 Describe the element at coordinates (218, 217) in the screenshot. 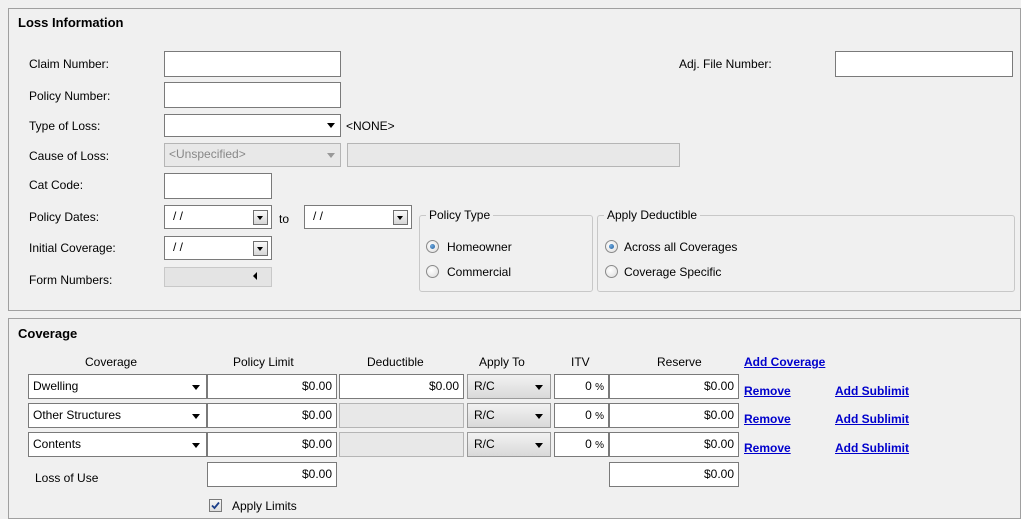

I see `policy-date-from-field: / /` at that location.